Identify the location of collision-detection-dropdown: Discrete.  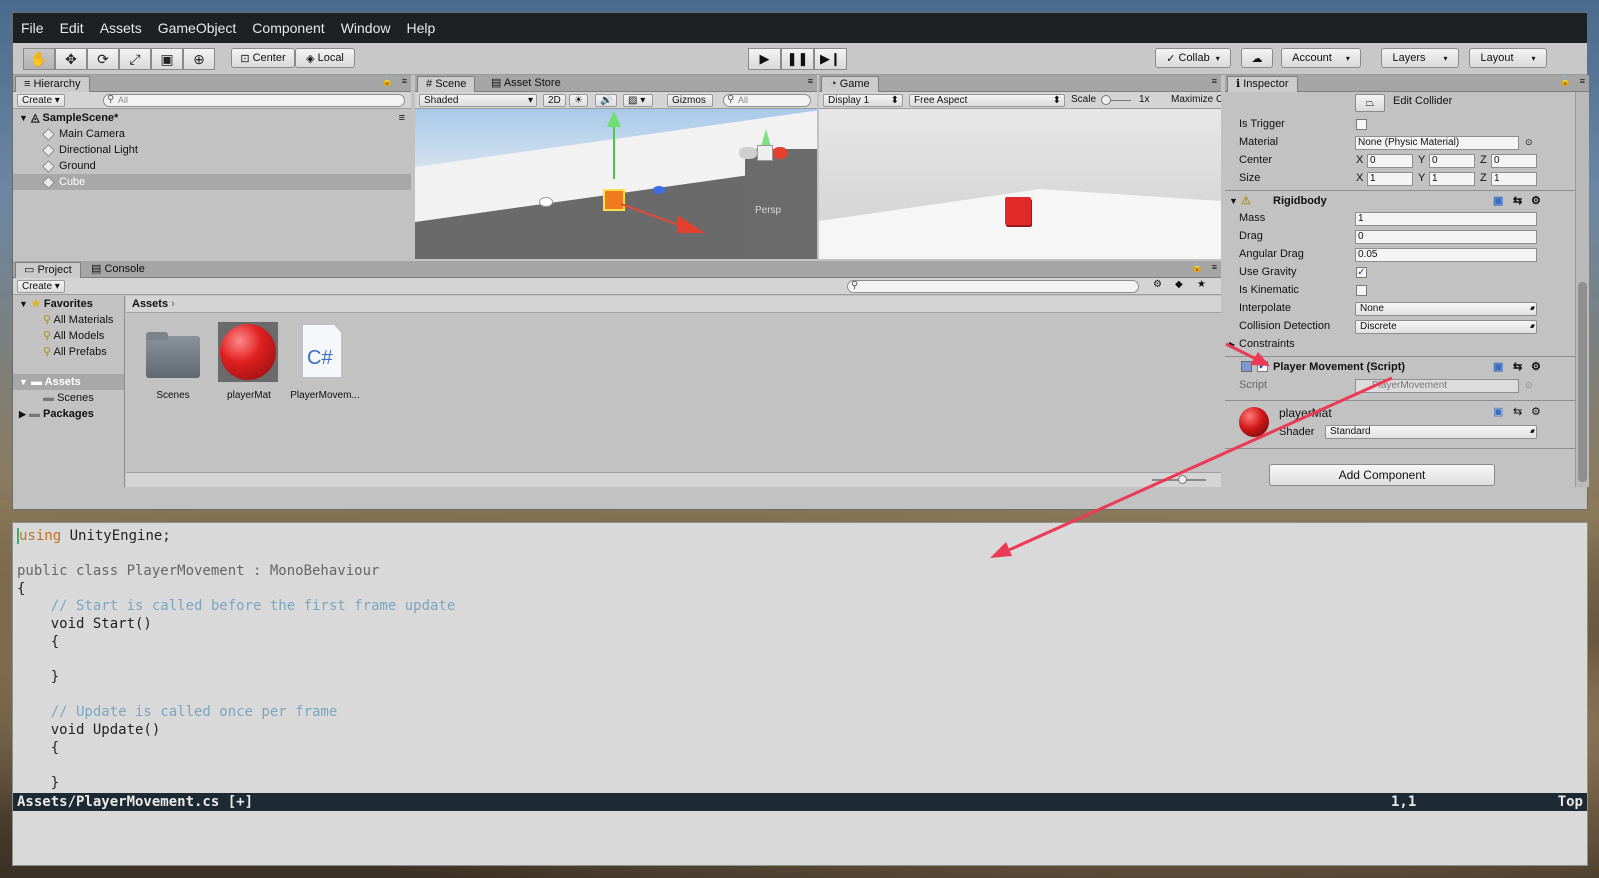
(1446, 327).